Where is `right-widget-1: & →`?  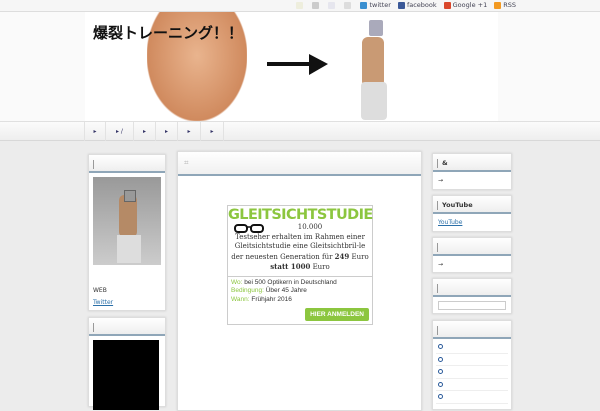 right-widget-1: & → is located at coordinates (472, 171).